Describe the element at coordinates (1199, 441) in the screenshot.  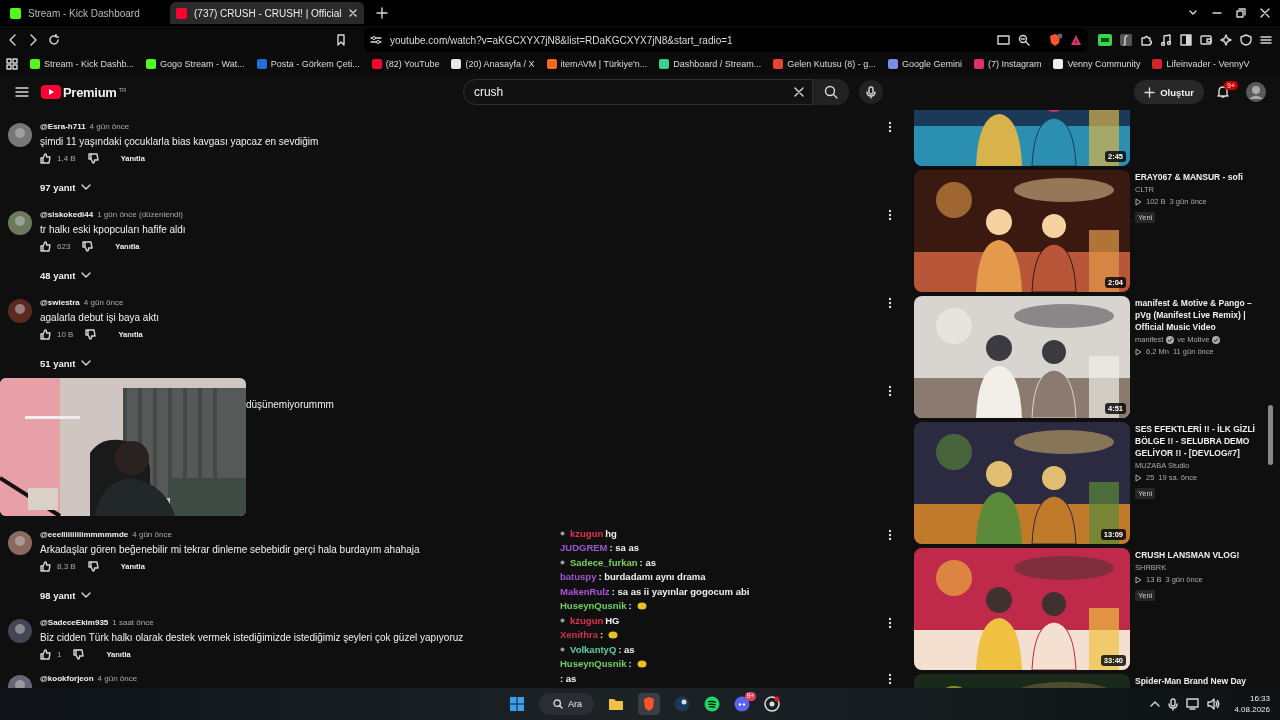
I see `video-title: SES EFEKTLERİ !! - İLK GİZLİ BÖLGE !! - SELUBRA DEMO GELİYOR !! - [DEVLOG#7]` at that location.